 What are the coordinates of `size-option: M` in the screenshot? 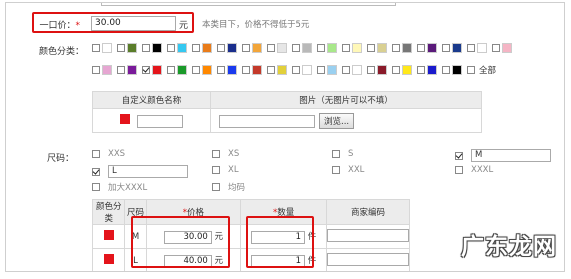 It's located at (503, 155).